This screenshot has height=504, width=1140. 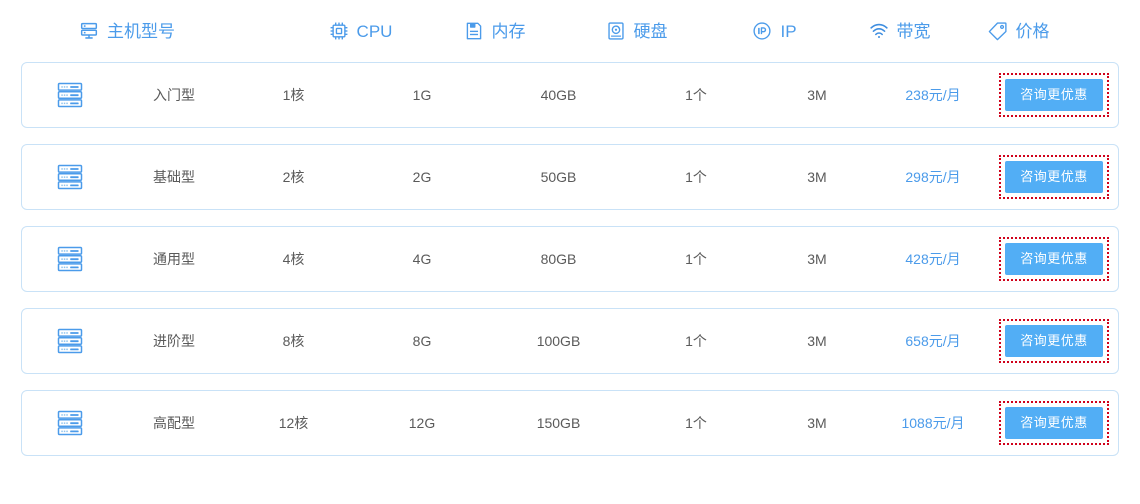 I want to click on table-row: 通用型 4核 4G 80GB 1个 3M 428元/月 咨询更优惠, so click(x=570, y=259).